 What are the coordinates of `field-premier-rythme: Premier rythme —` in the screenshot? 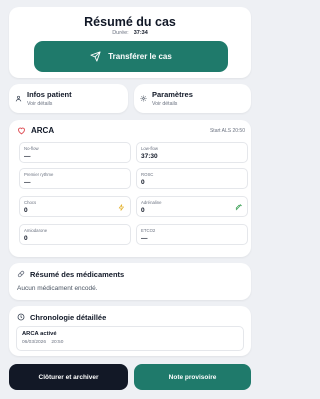 It's located at (75, 178).